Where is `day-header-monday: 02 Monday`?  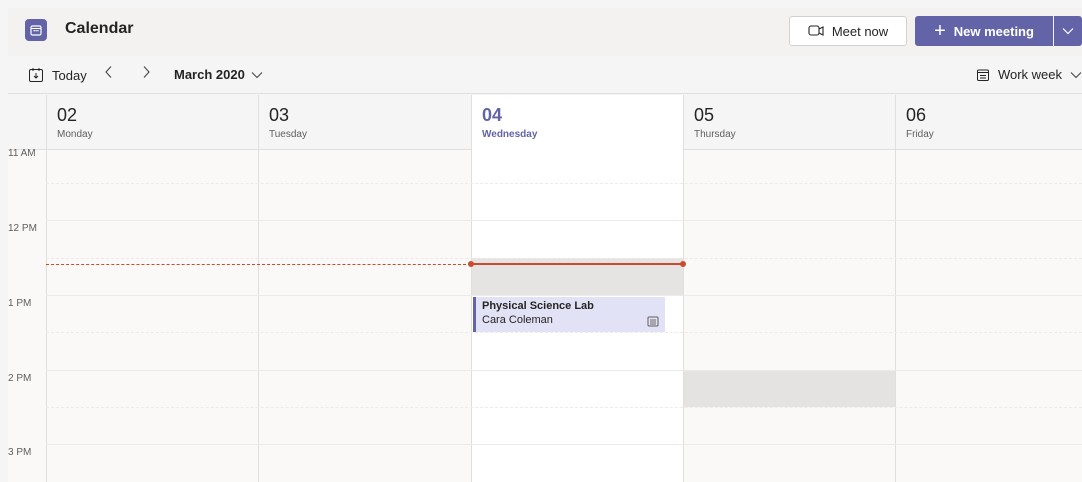
day-header-monday: 02 Monday is located at coordinates (152, 122).